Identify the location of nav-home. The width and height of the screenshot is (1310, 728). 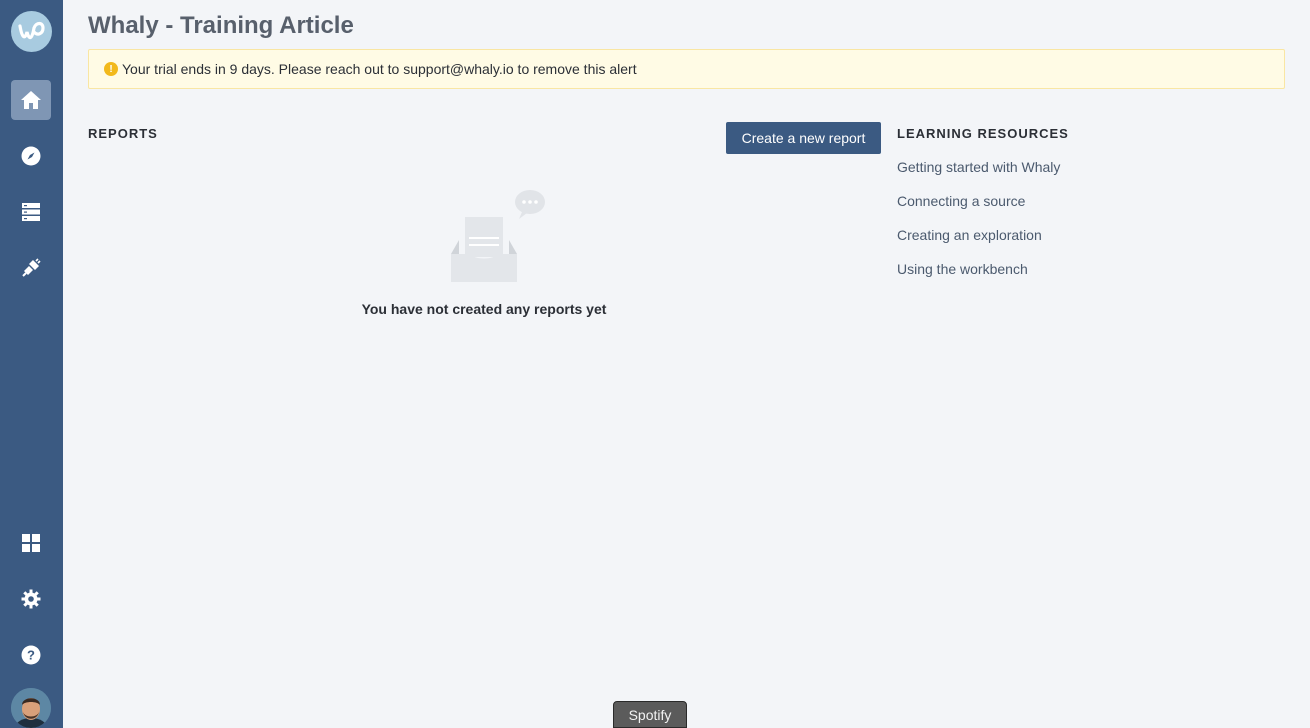
(31, 100).